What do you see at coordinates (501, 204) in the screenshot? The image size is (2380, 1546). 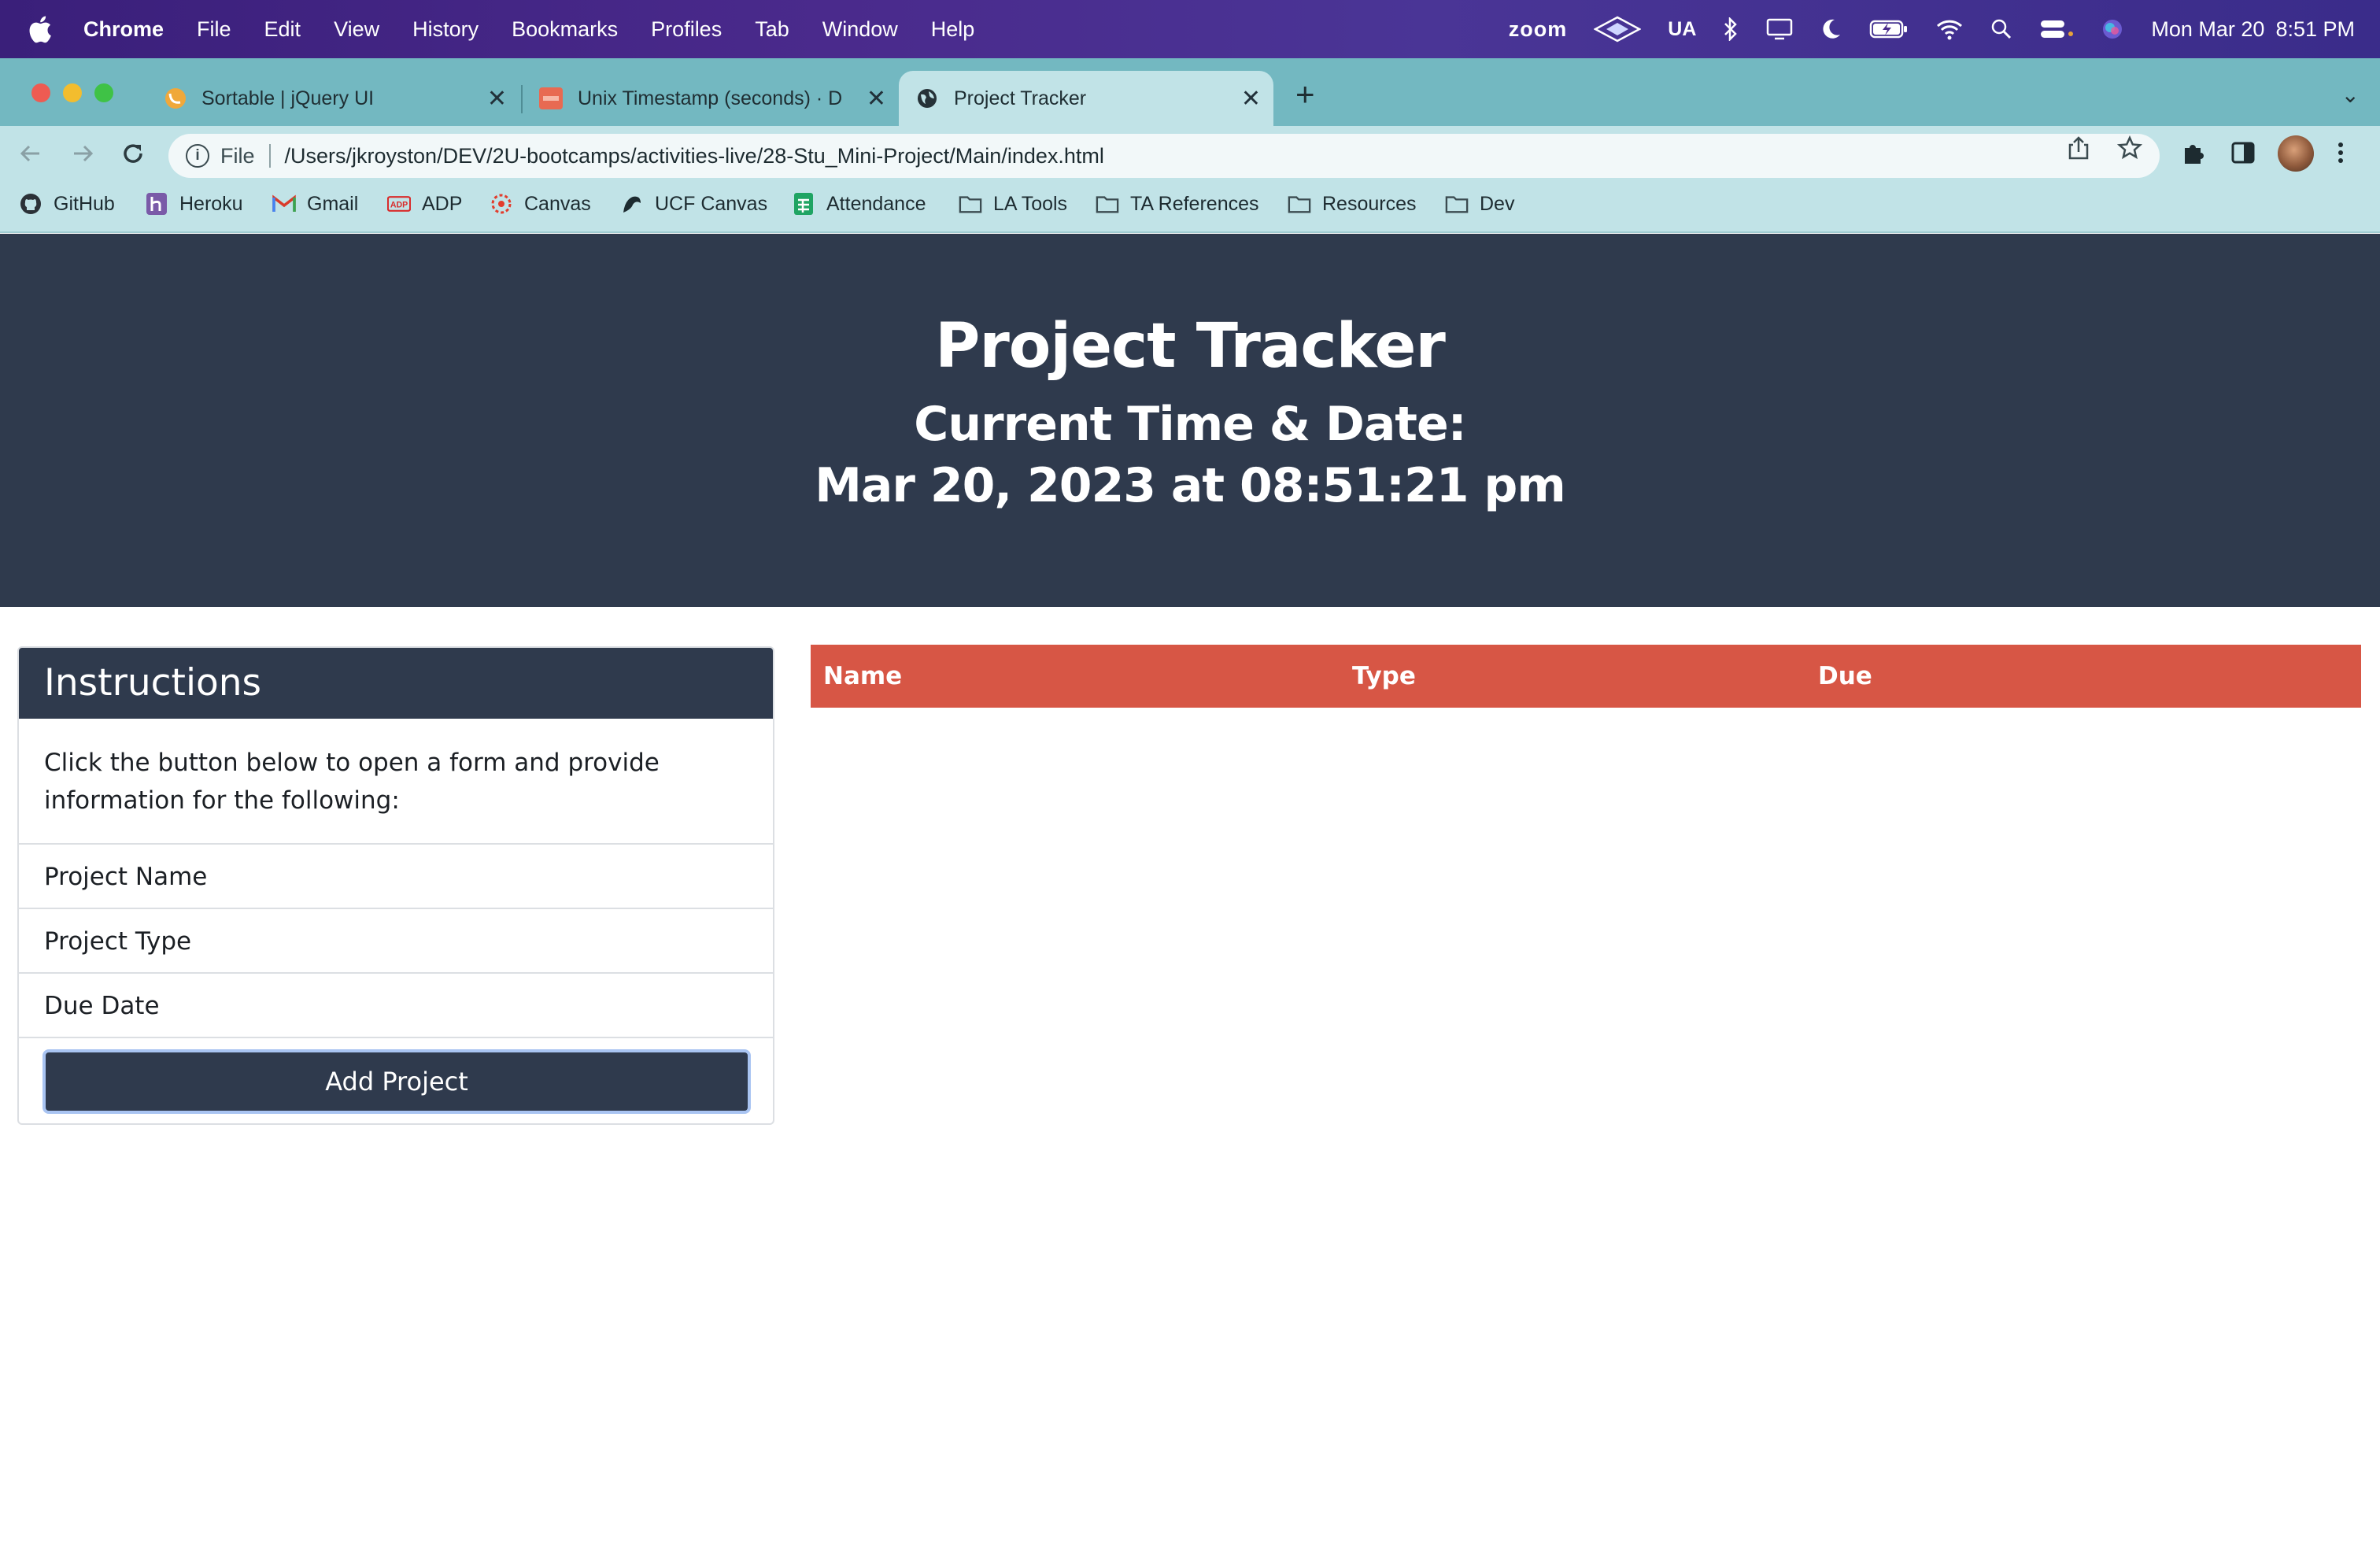 I see `canvas-icon` at bounding box center [501, 204].